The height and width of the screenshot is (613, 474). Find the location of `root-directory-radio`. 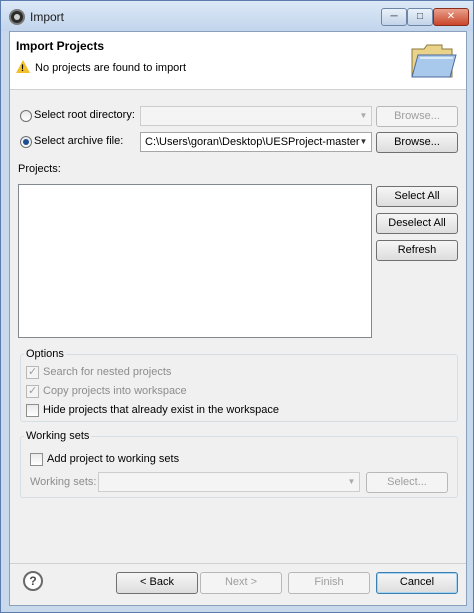

root-directory-radio is located at coordinates (26, 116).